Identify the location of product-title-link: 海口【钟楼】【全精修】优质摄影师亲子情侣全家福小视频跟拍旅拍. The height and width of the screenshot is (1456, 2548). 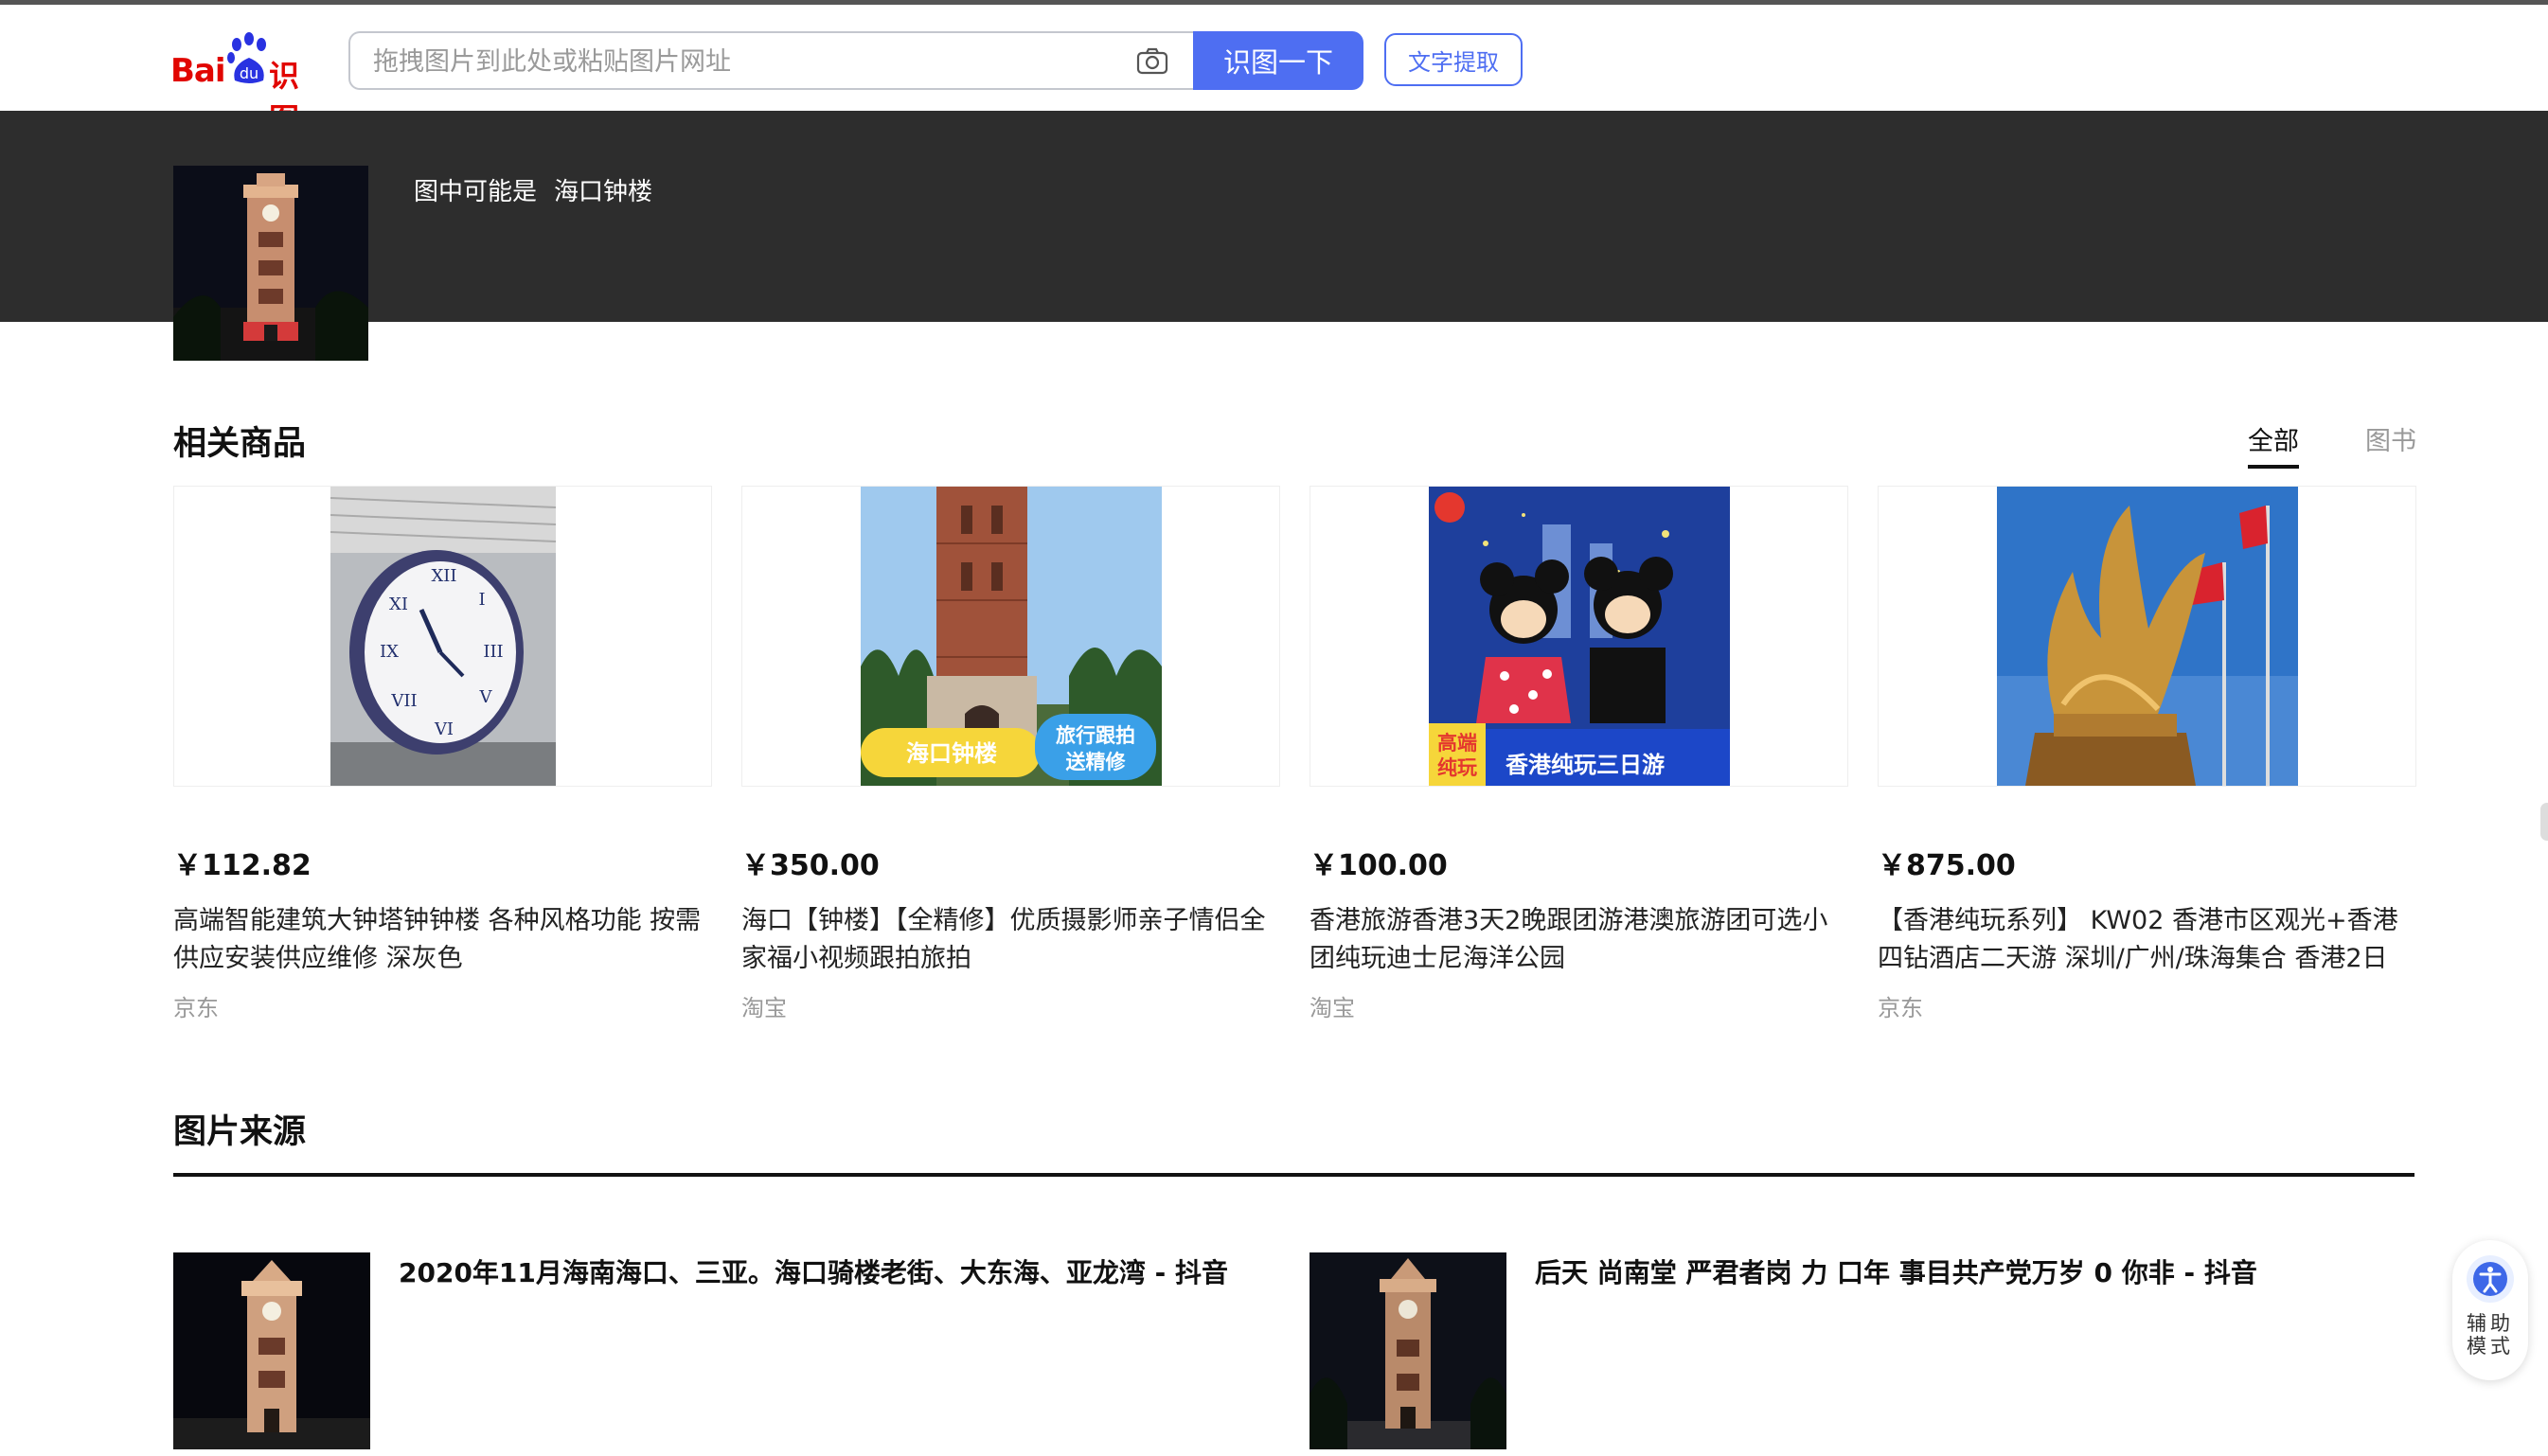
(1010, 940).